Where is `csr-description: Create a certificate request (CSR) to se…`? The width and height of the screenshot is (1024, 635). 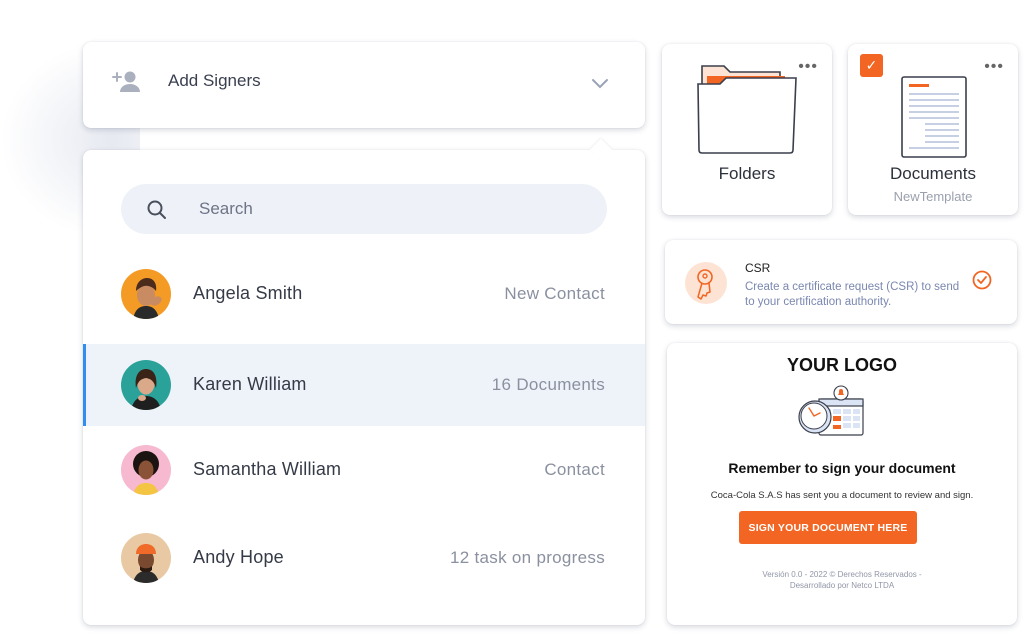
csr-description: Create a certificate request (CSR) to se… is located at coordinates (852, 294).